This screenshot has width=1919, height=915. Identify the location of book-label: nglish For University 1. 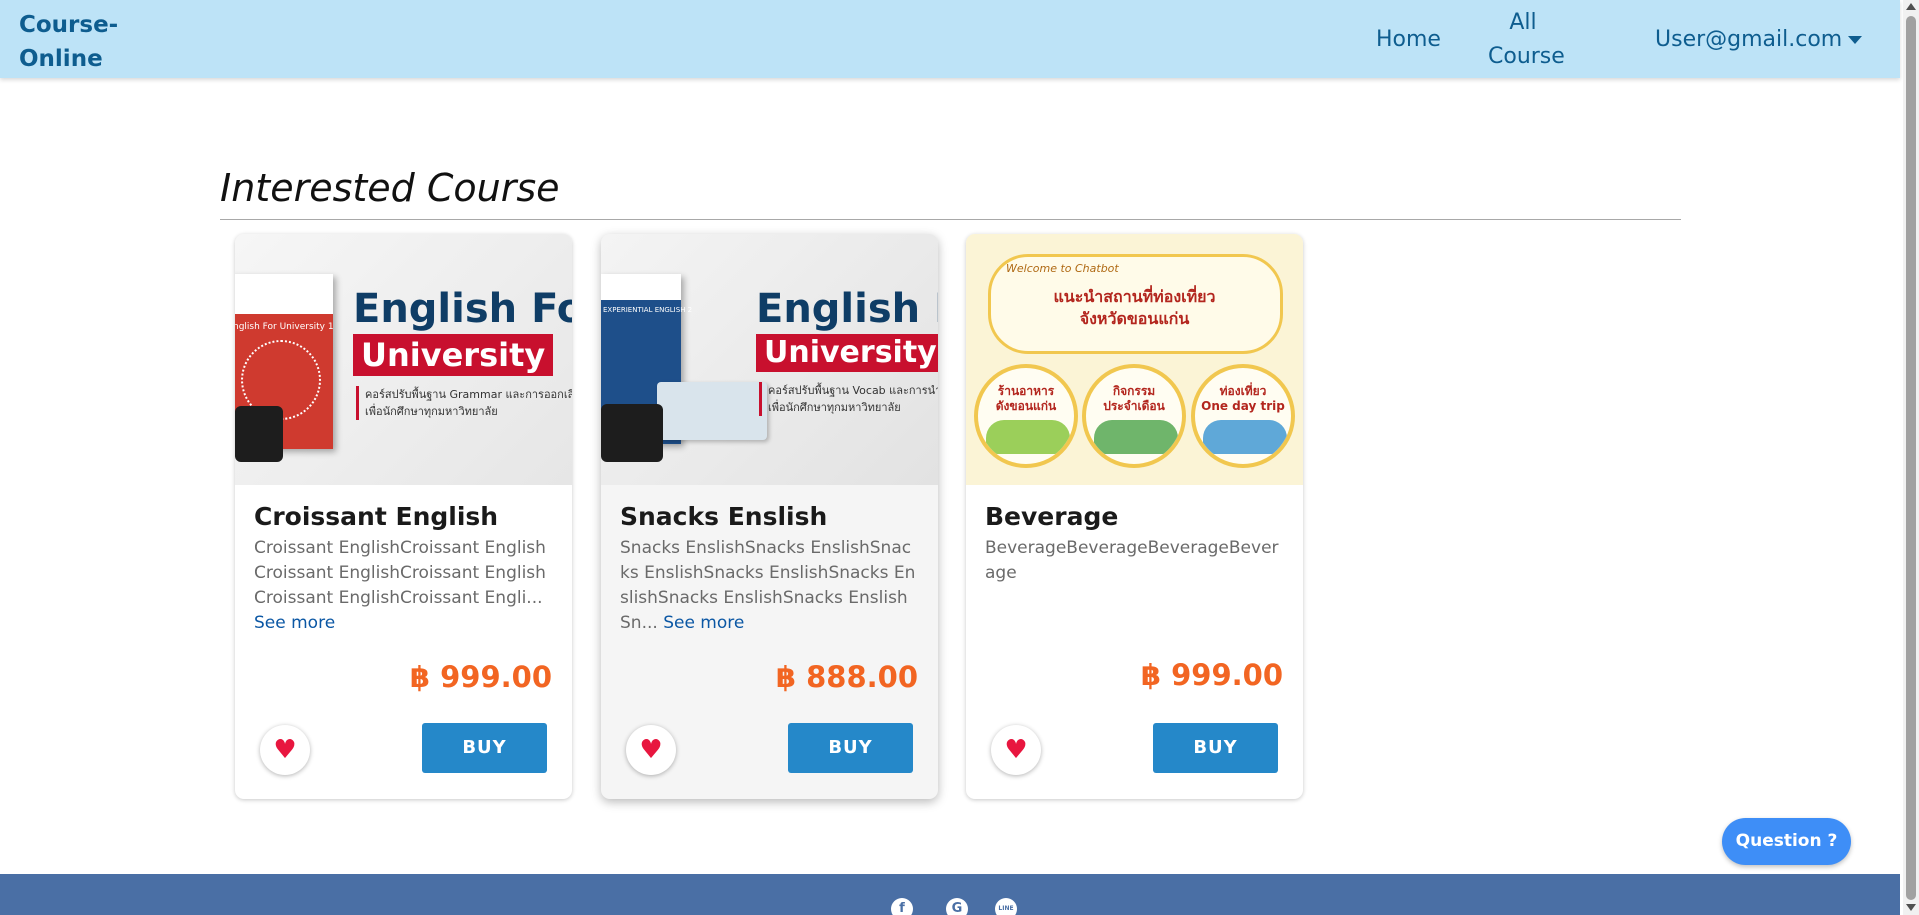
(284, 327).